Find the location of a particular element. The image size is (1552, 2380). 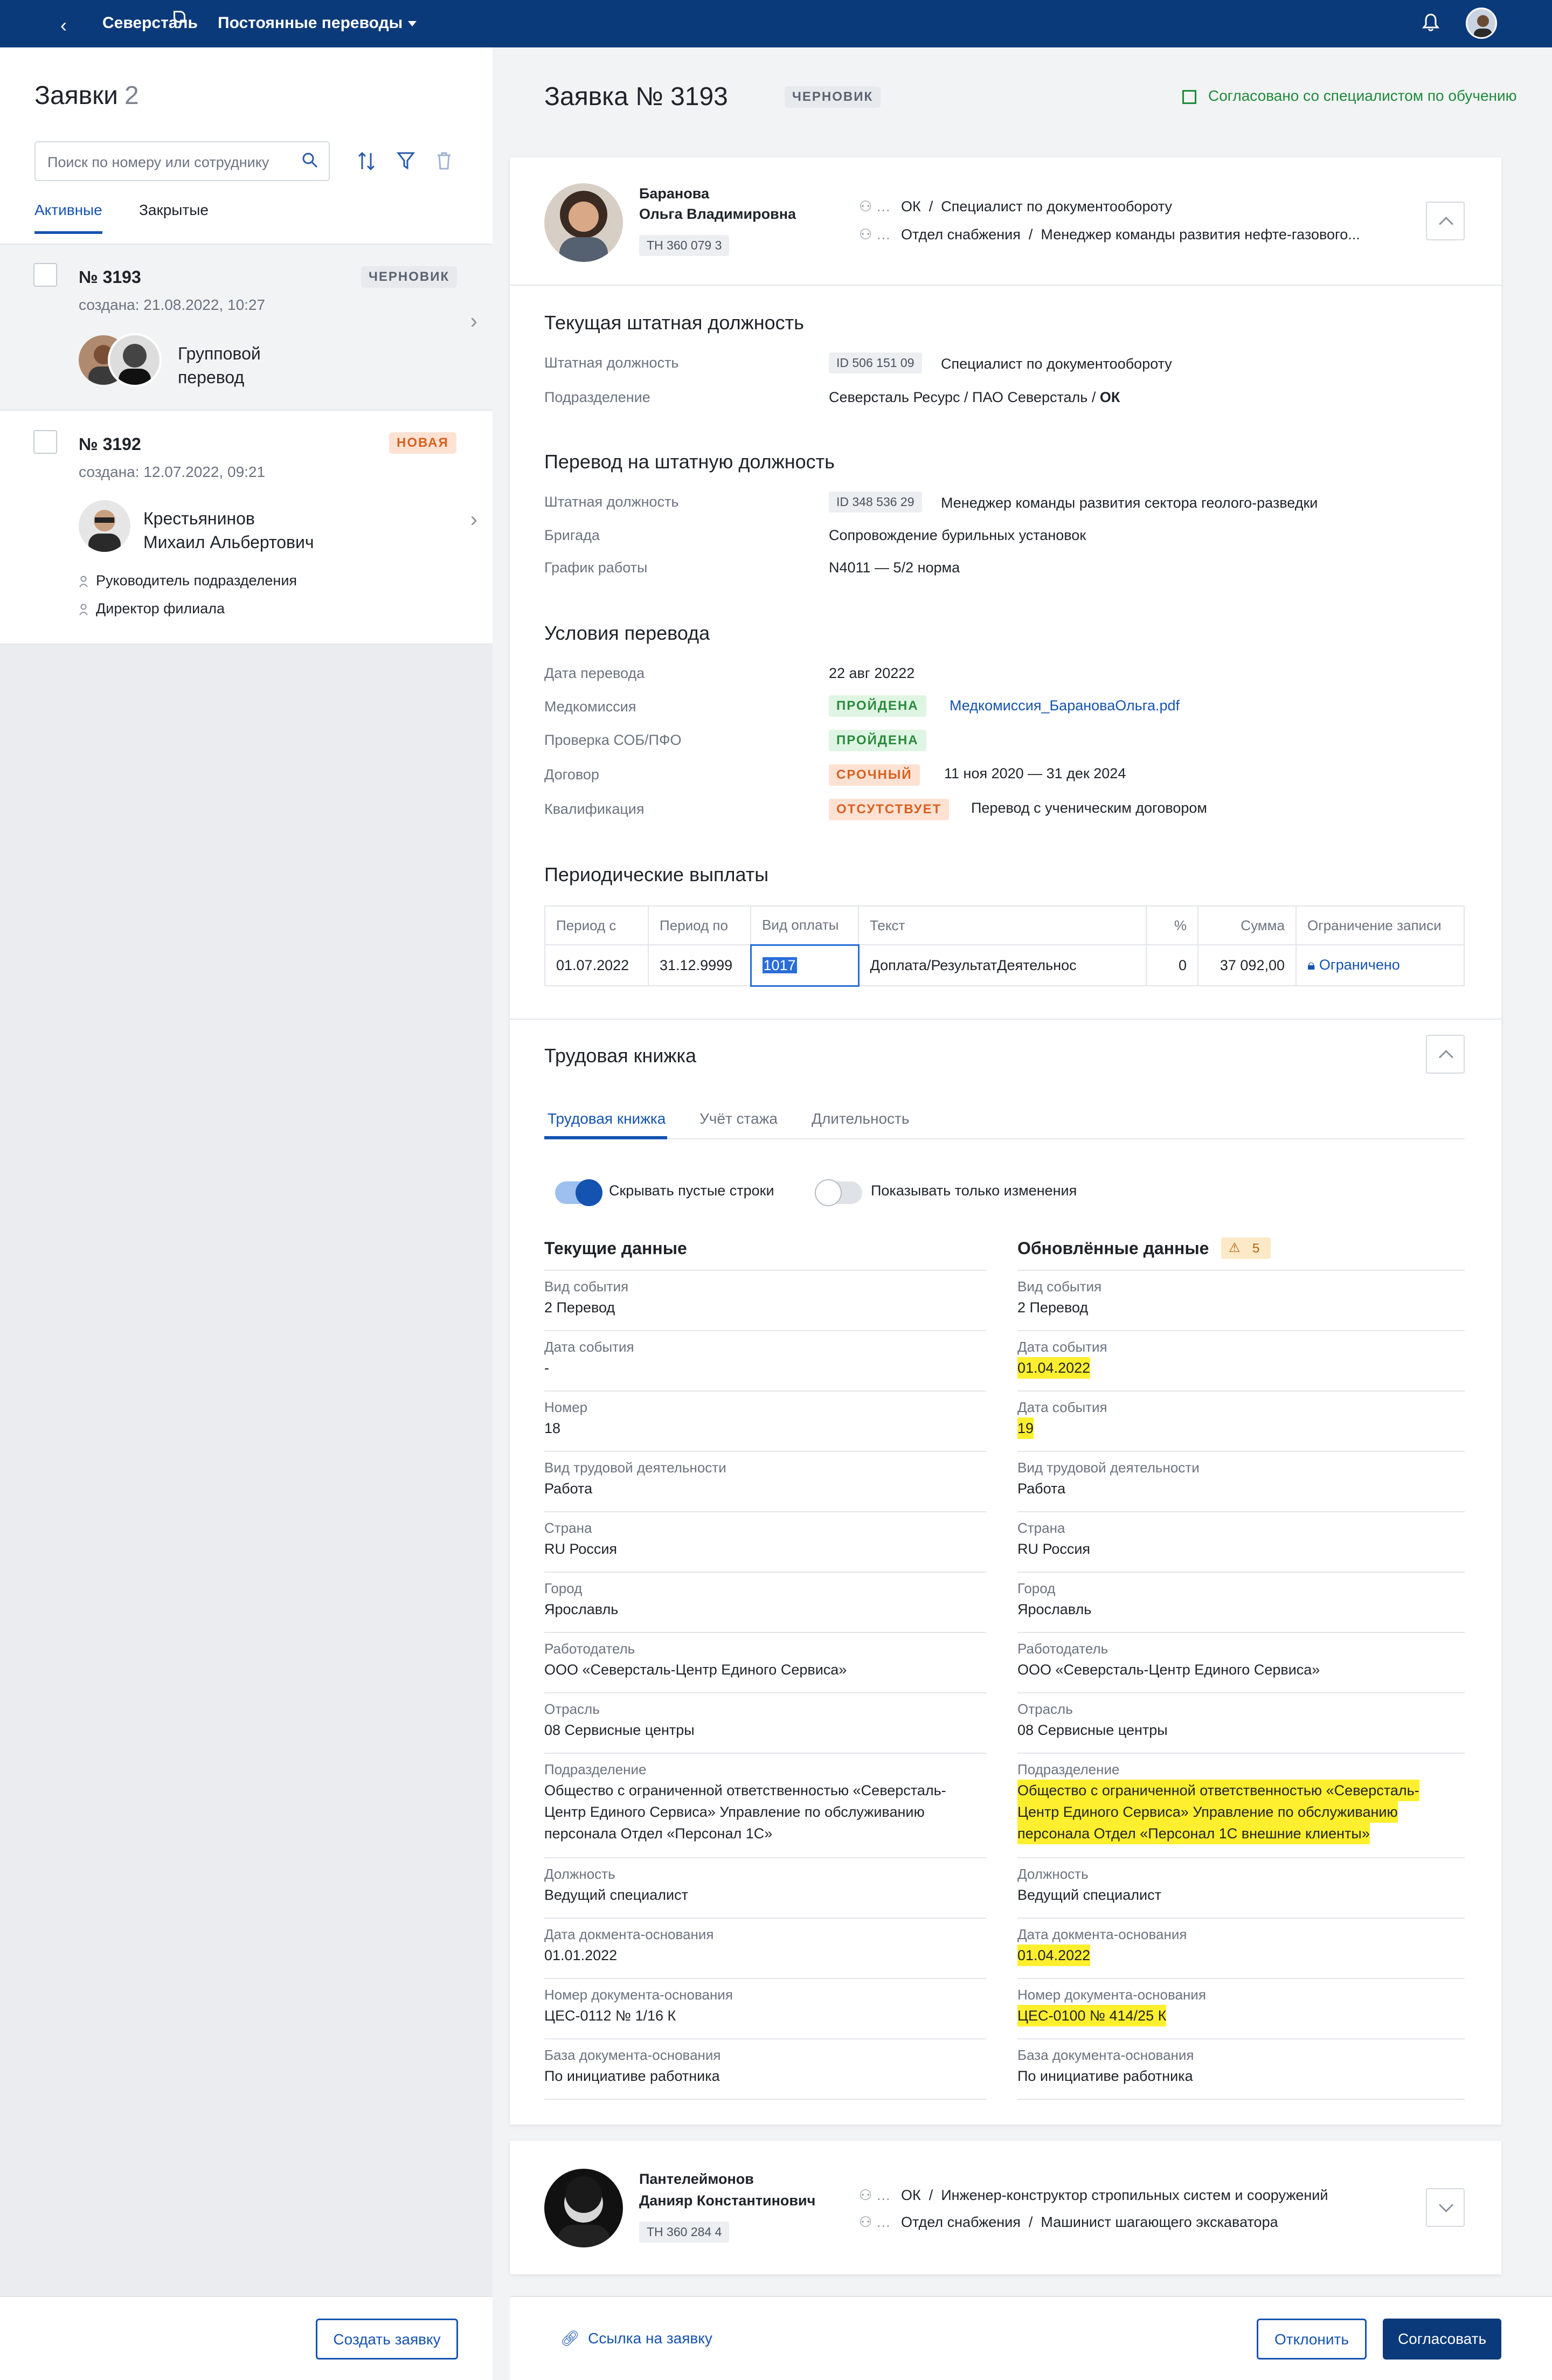

hide-empty-toggle is located at coordinates (578, 1192).